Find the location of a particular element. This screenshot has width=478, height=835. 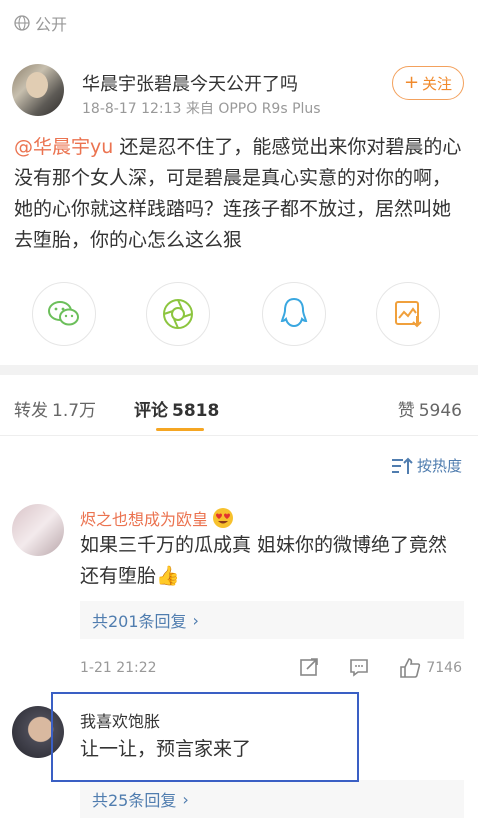

follow-label: 关注 is located at coordinates (437, 83).